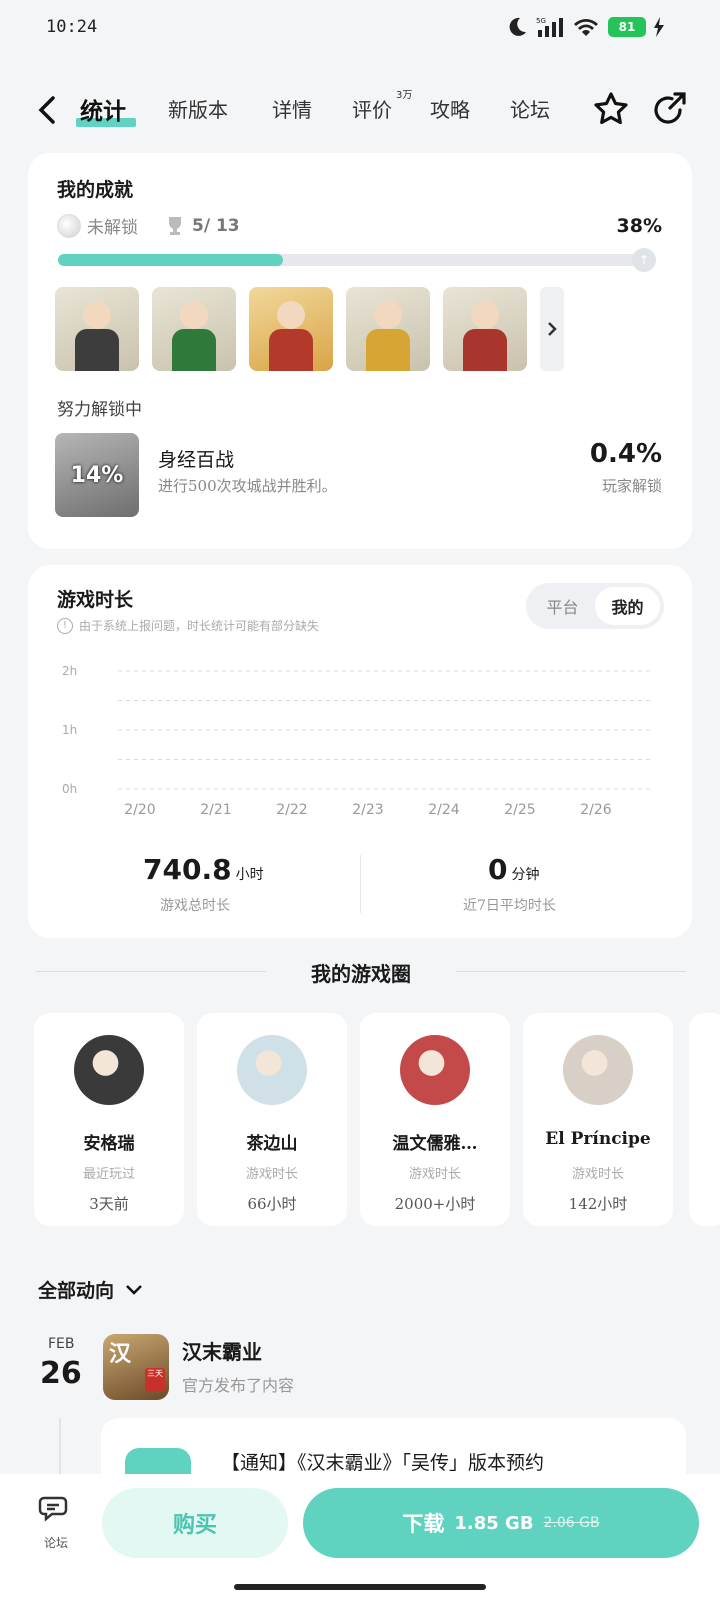 This screenshot has height=1600, width=720. I want to click on bottom-action-bar: 论坛 购买 下载 1.85 GB 2.06 GB, so click(360, 1537).